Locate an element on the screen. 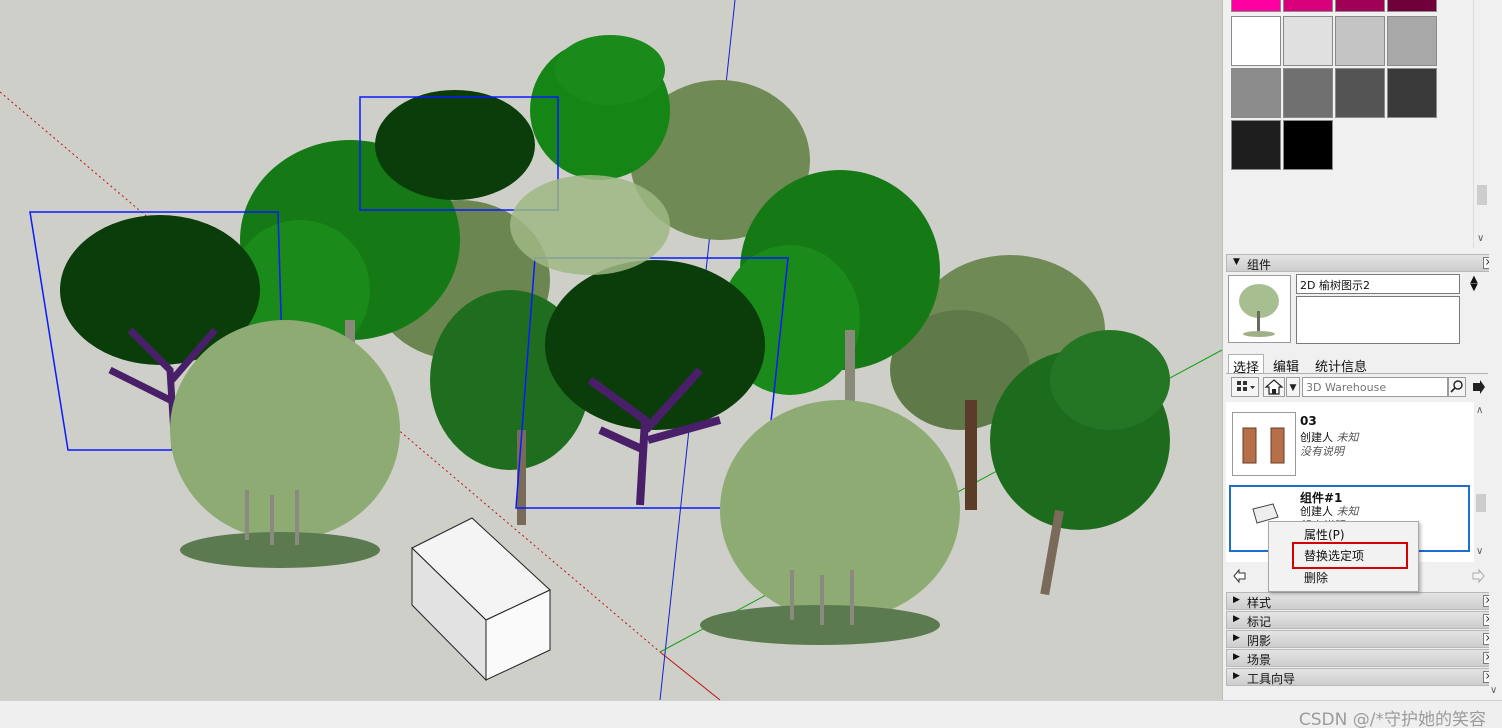 Image resolution: width=1502 pixels, height=728 pixels. warehouse-search-input is located at coordinates (1375, 387).